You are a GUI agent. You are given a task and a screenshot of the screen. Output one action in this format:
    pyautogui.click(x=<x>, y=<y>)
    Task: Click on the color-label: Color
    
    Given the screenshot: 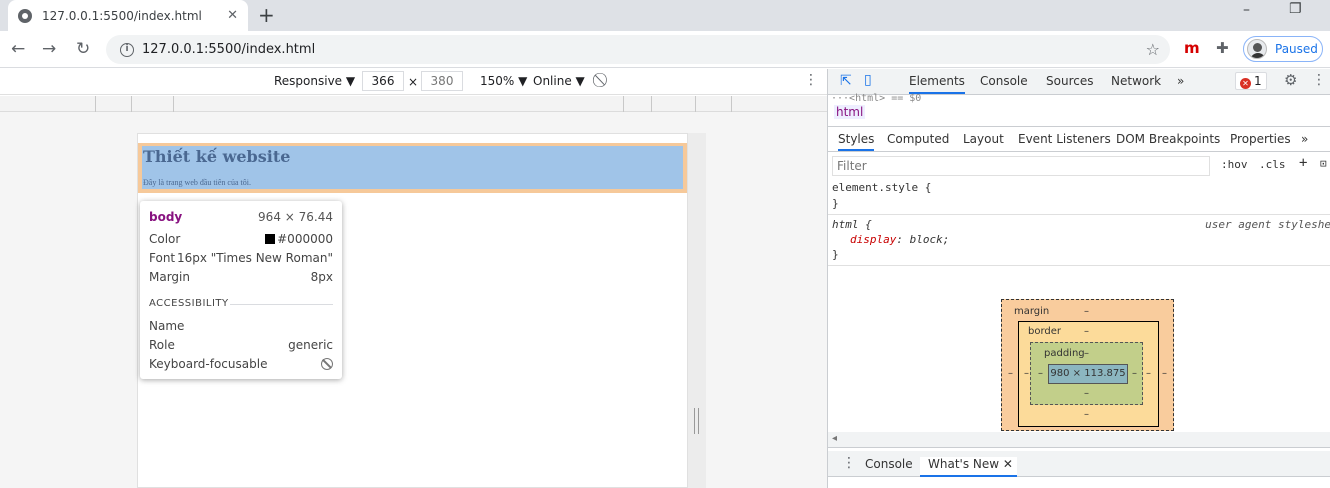 What is the action you would take?
    pyautogui.click(x=165, y=239)
    